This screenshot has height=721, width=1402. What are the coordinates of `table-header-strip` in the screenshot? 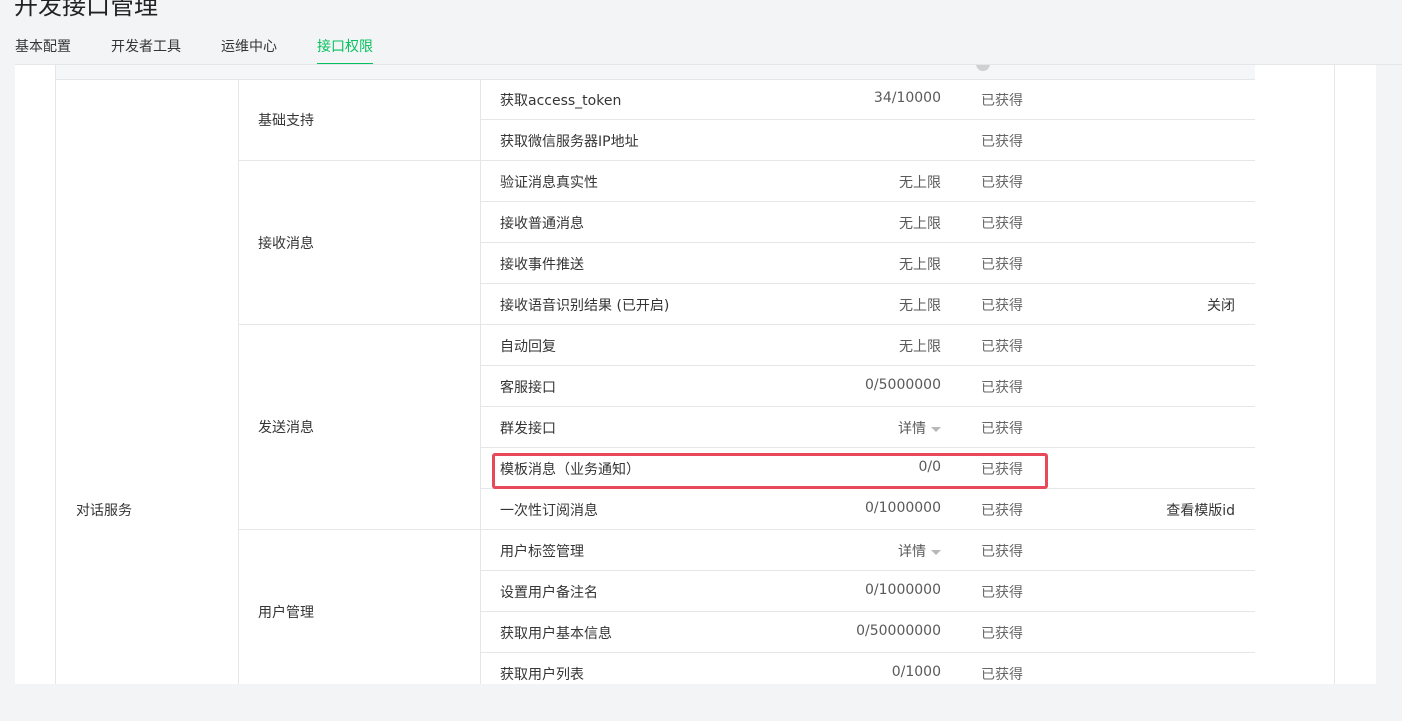 It's located at (655, 72).